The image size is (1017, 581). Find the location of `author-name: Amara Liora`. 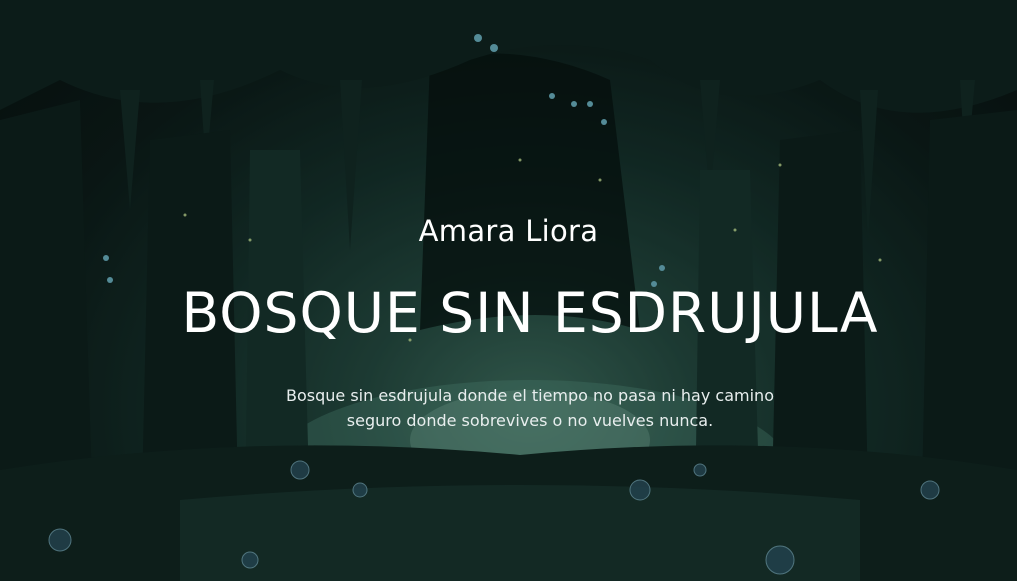

author-name: Amara Liora is located at coordinates (508, 231).